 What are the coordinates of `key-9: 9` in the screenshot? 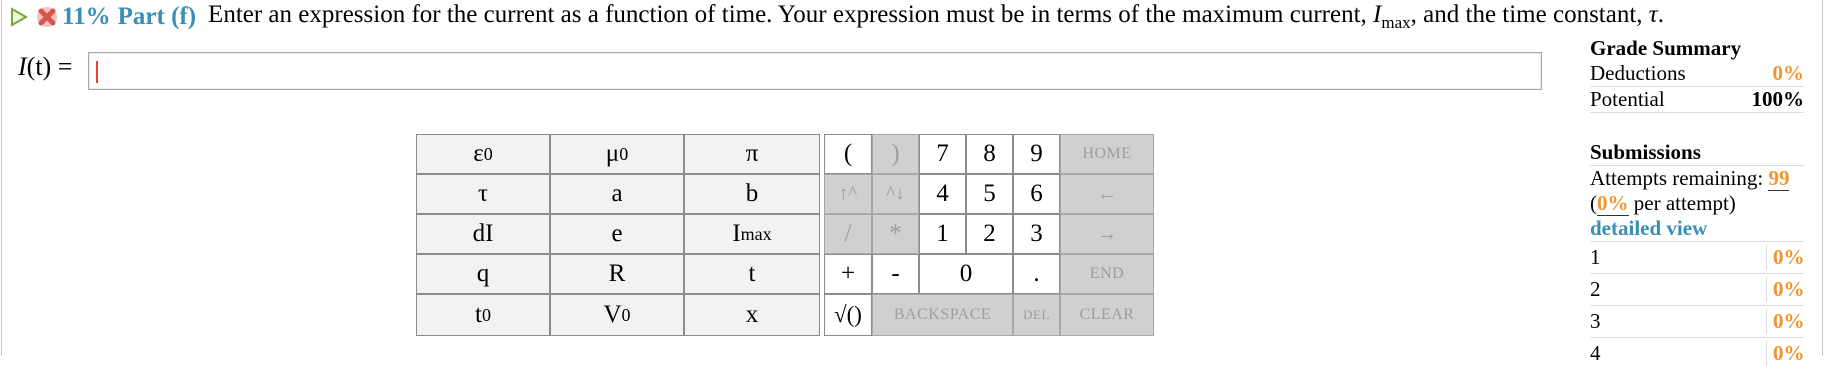 It's located at (1036, 154).